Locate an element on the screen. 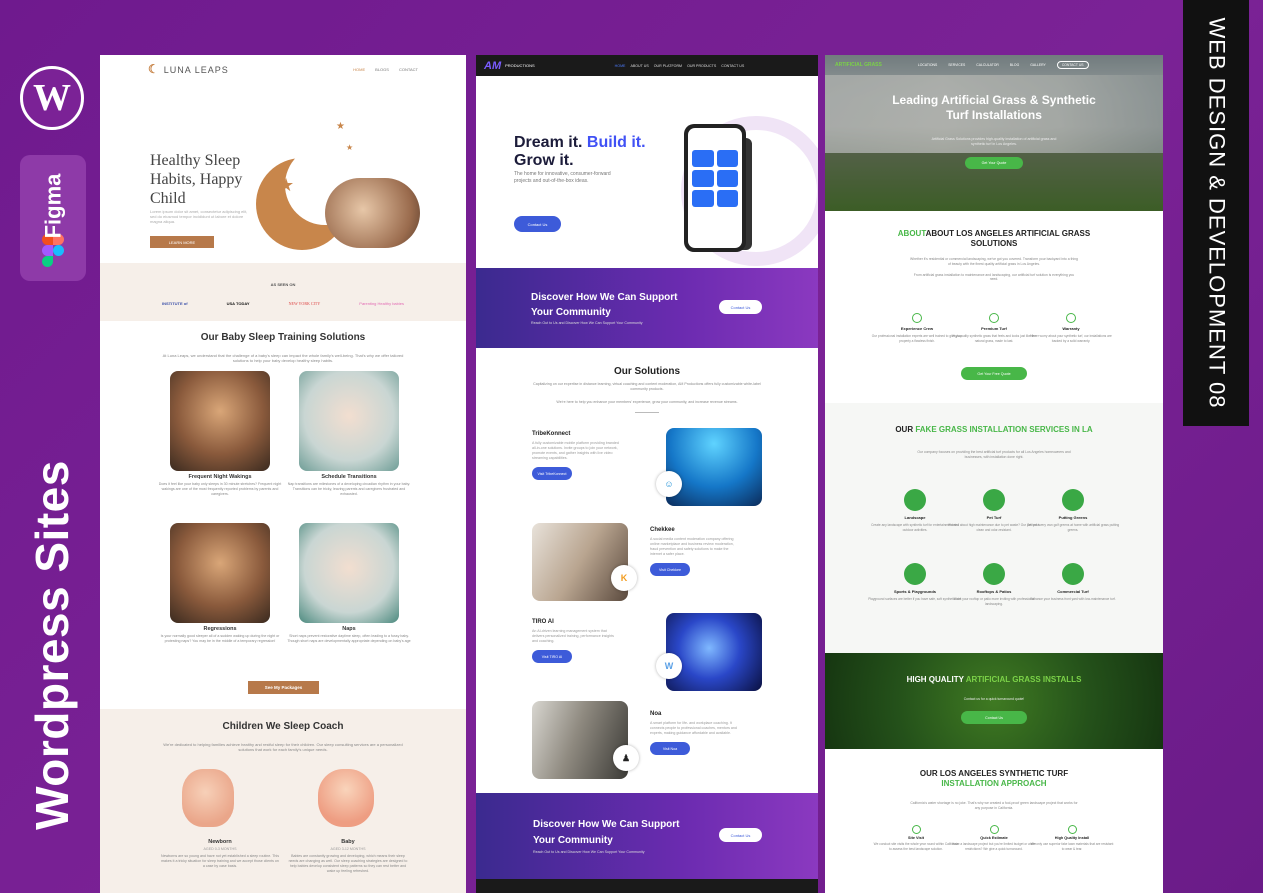  ai-face-photo is located at coordinates (714, 652).